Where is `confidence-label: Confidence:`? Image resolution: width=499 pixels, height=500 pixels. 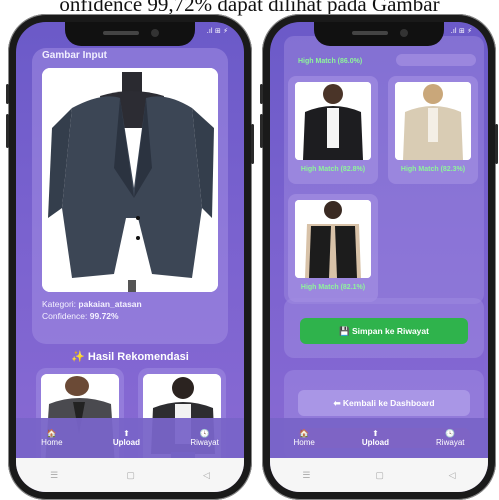
confidence-label: Confidence: is located at coordinates (65, 316).